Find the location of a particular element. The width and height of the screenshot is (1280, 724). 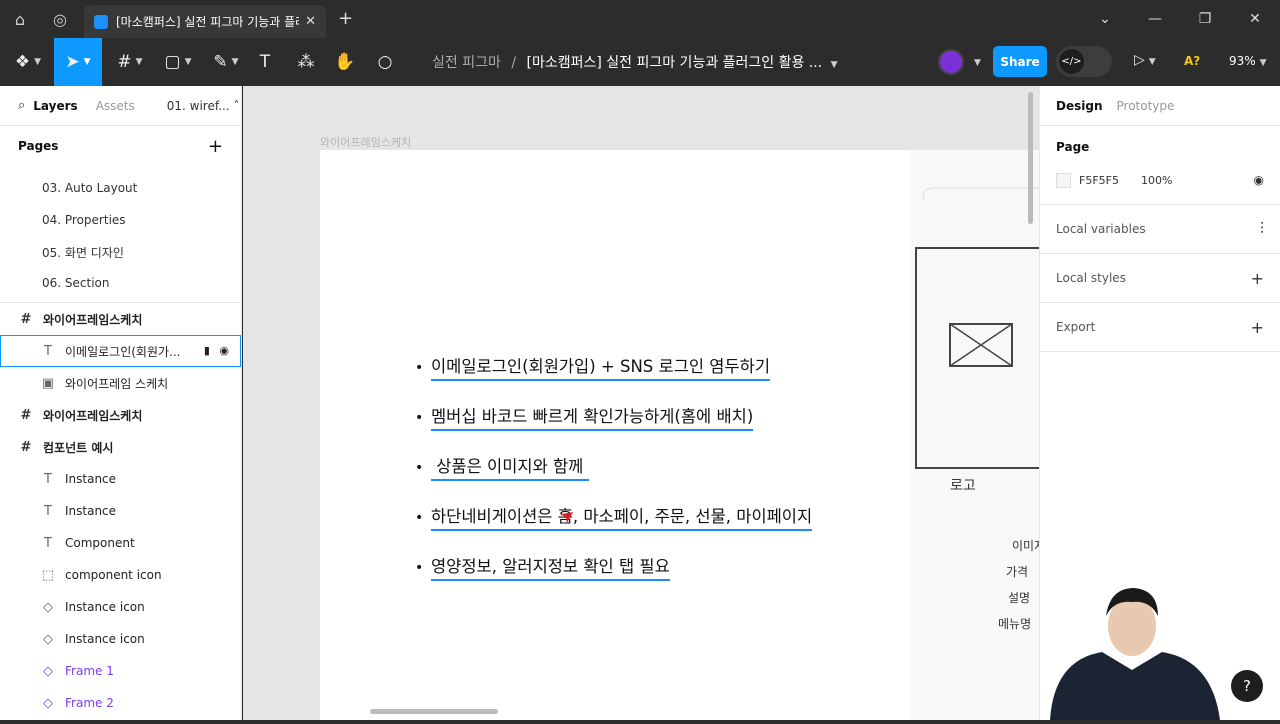

restore-icon: ❐ is located at coordinates (1205, 19).